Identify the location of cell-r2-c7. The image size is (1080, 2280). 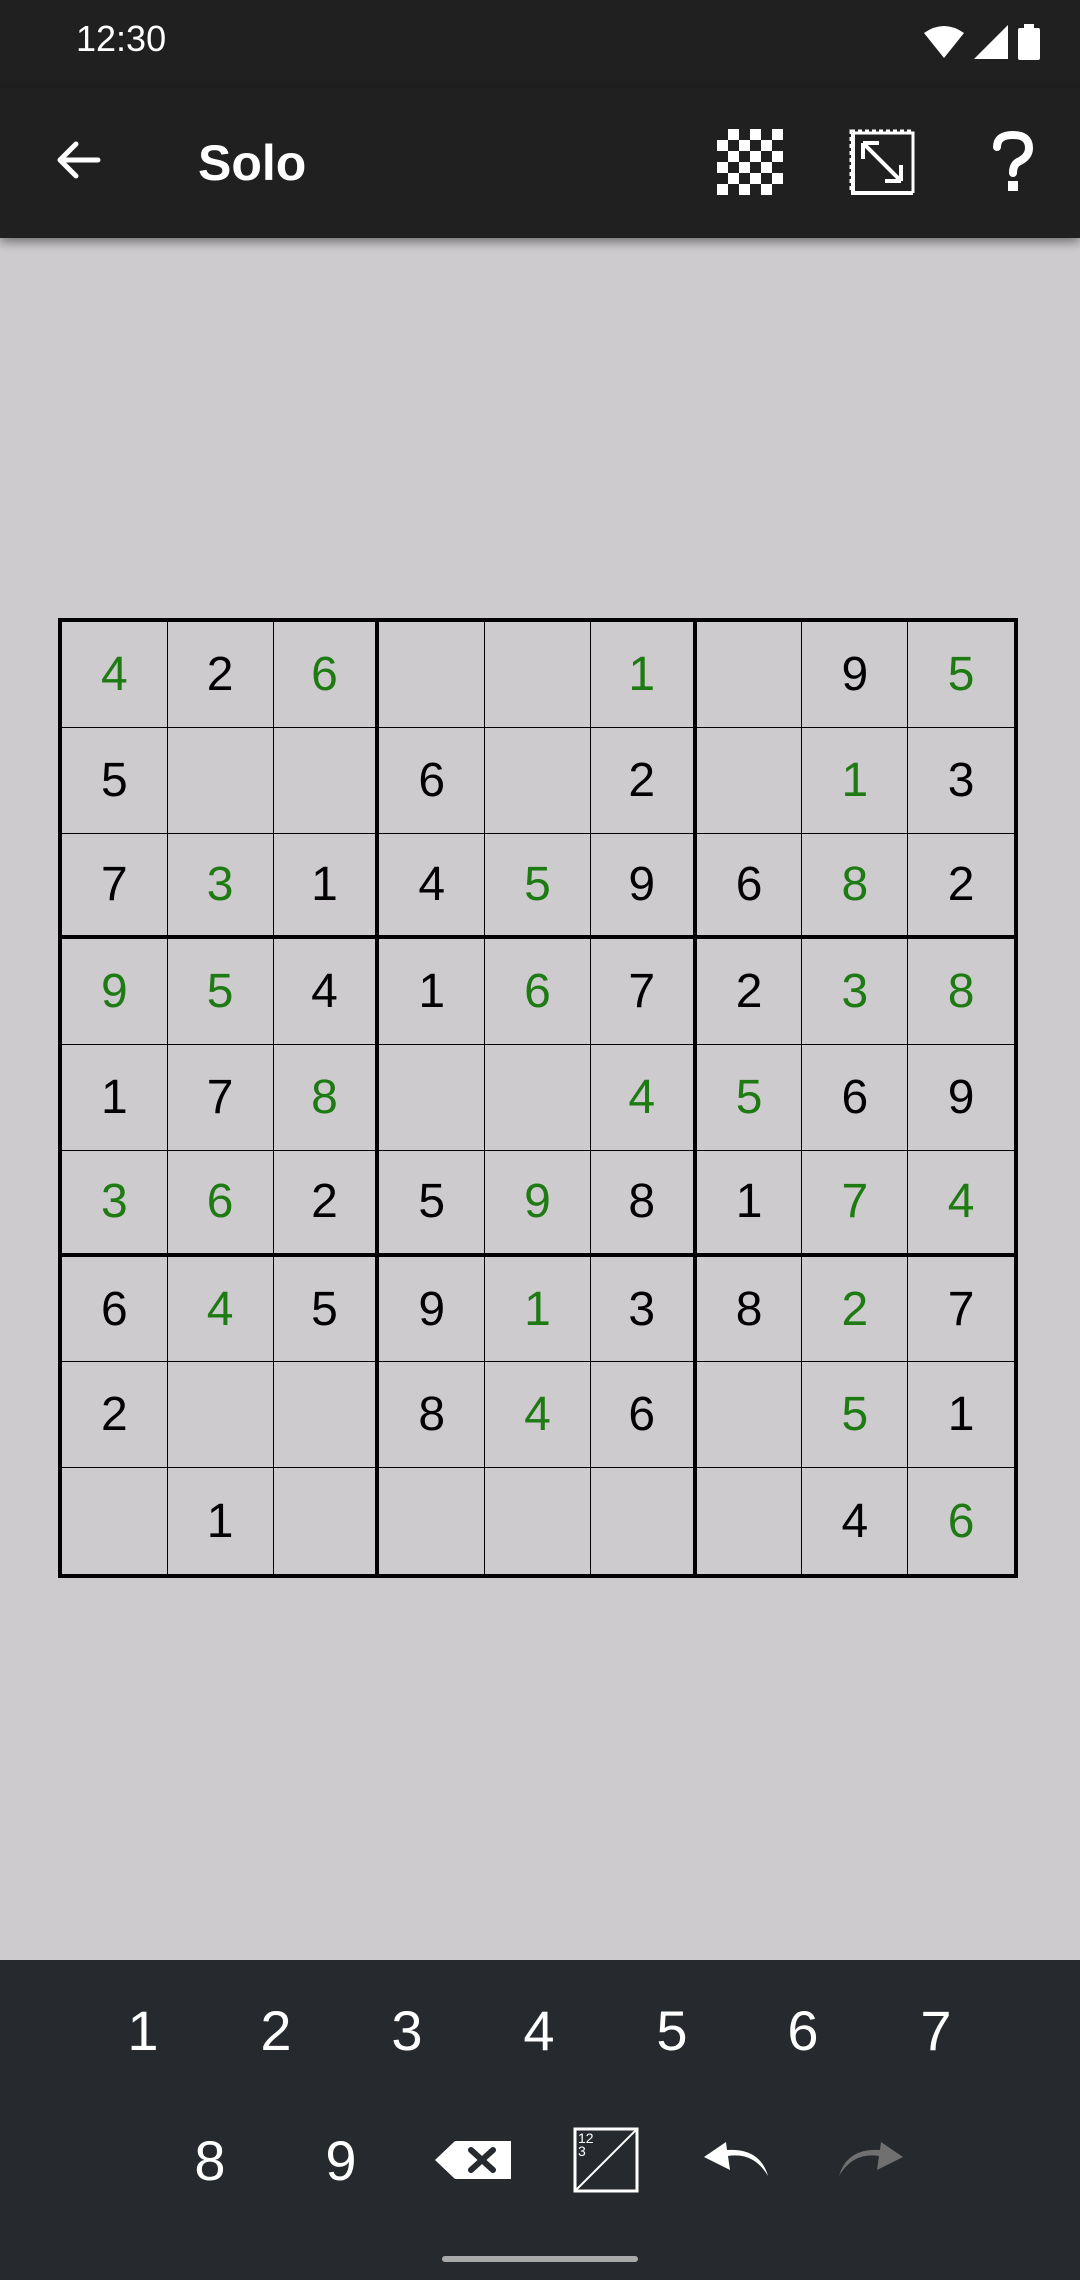
(749, 780).